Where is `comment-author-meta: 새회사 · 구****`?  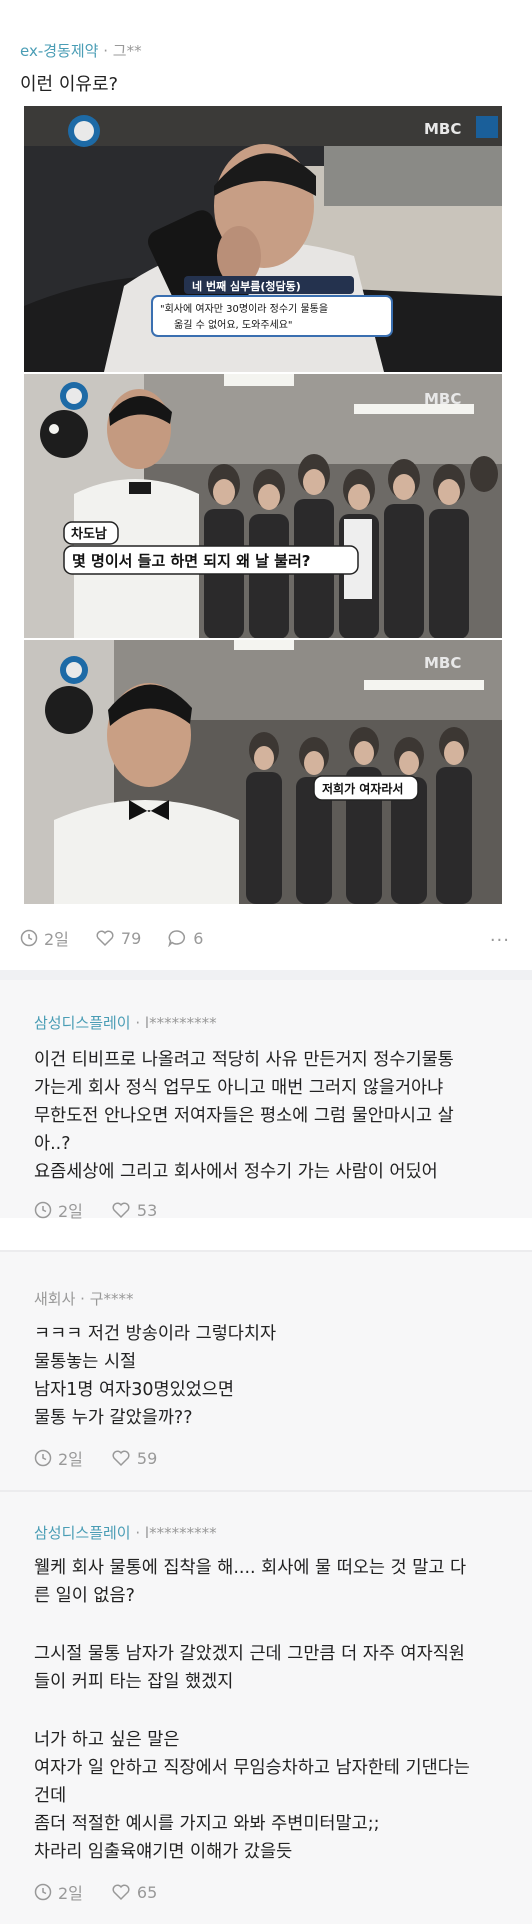 comment-author-meta: 새회사 · 구**** is located at coordinates (84, 1298).